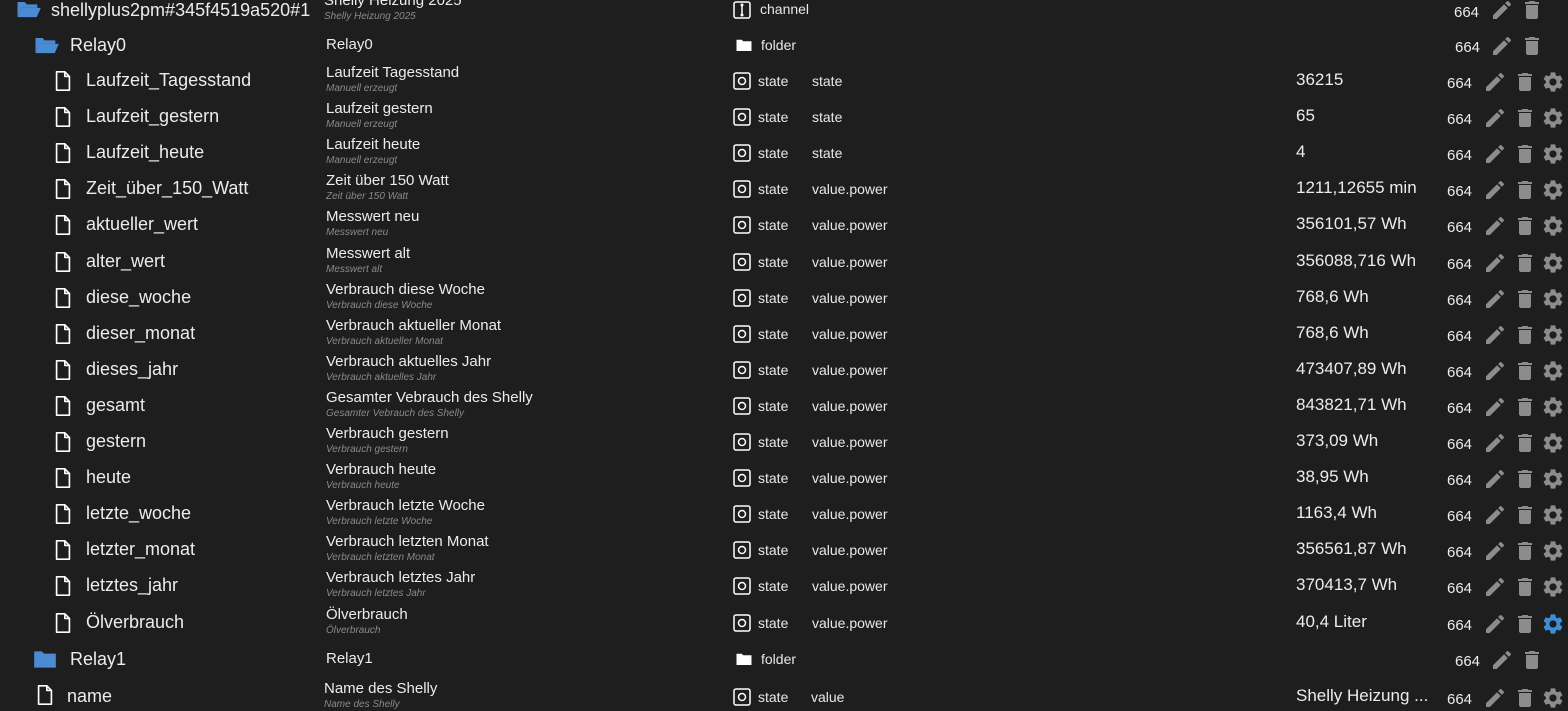 This screenshot has width=1568, height=711. Describe the element at coordinates (1337, 441) in the screenshot. I see `object-value: 373,09 Wh` at that location.